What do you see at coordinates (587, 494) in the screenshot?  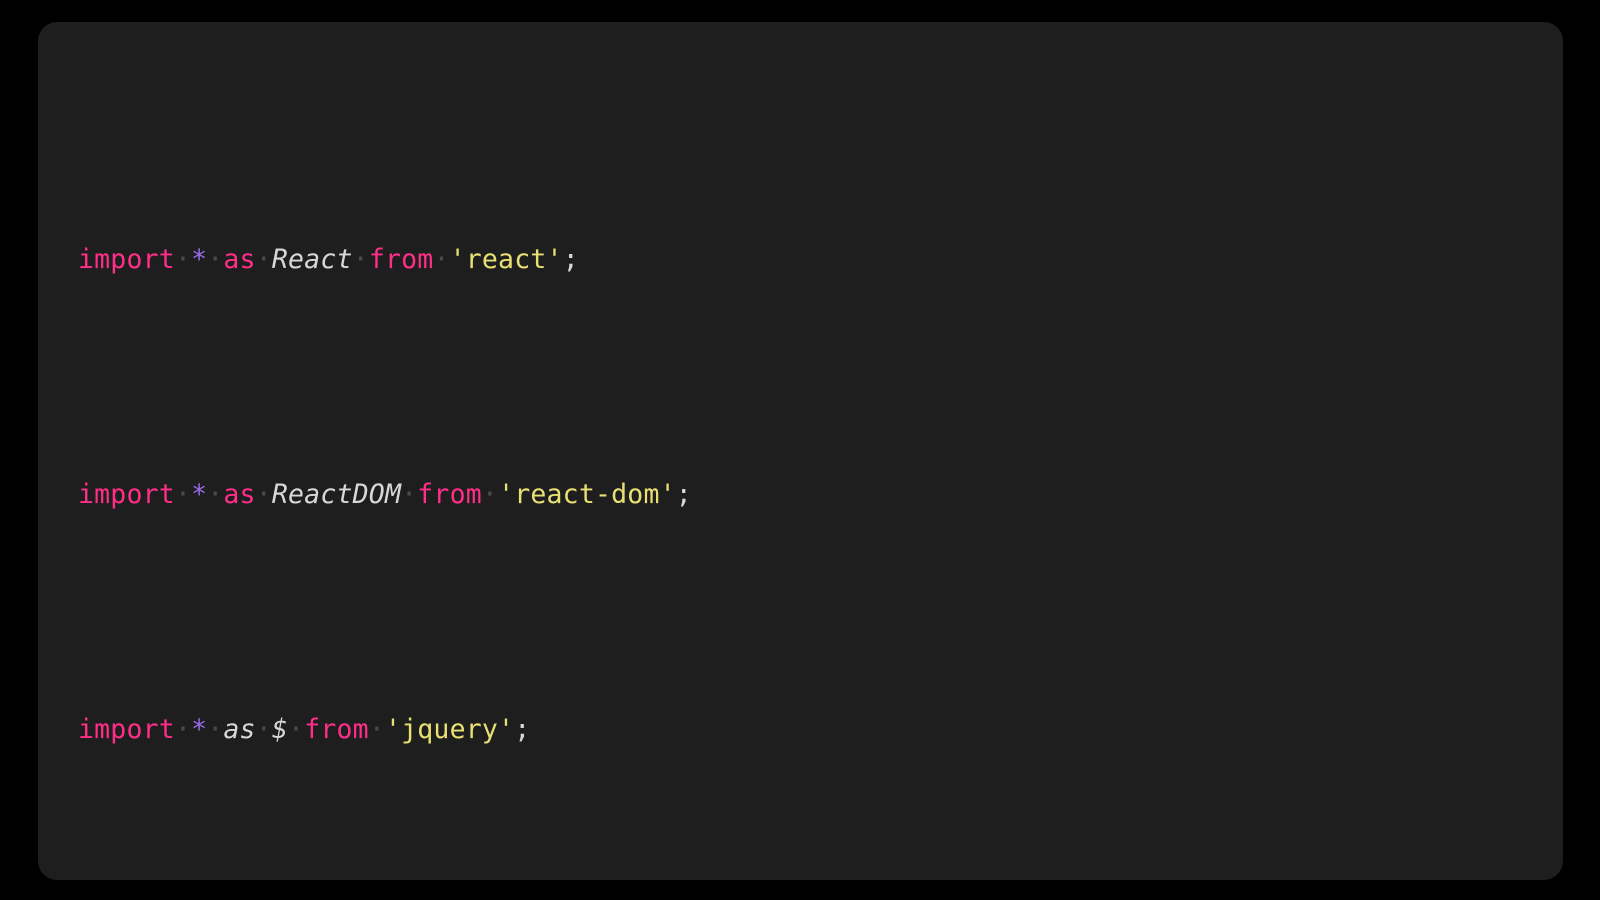 I see `string-literal: 'react-dom'` at bounding box center [587, 494].